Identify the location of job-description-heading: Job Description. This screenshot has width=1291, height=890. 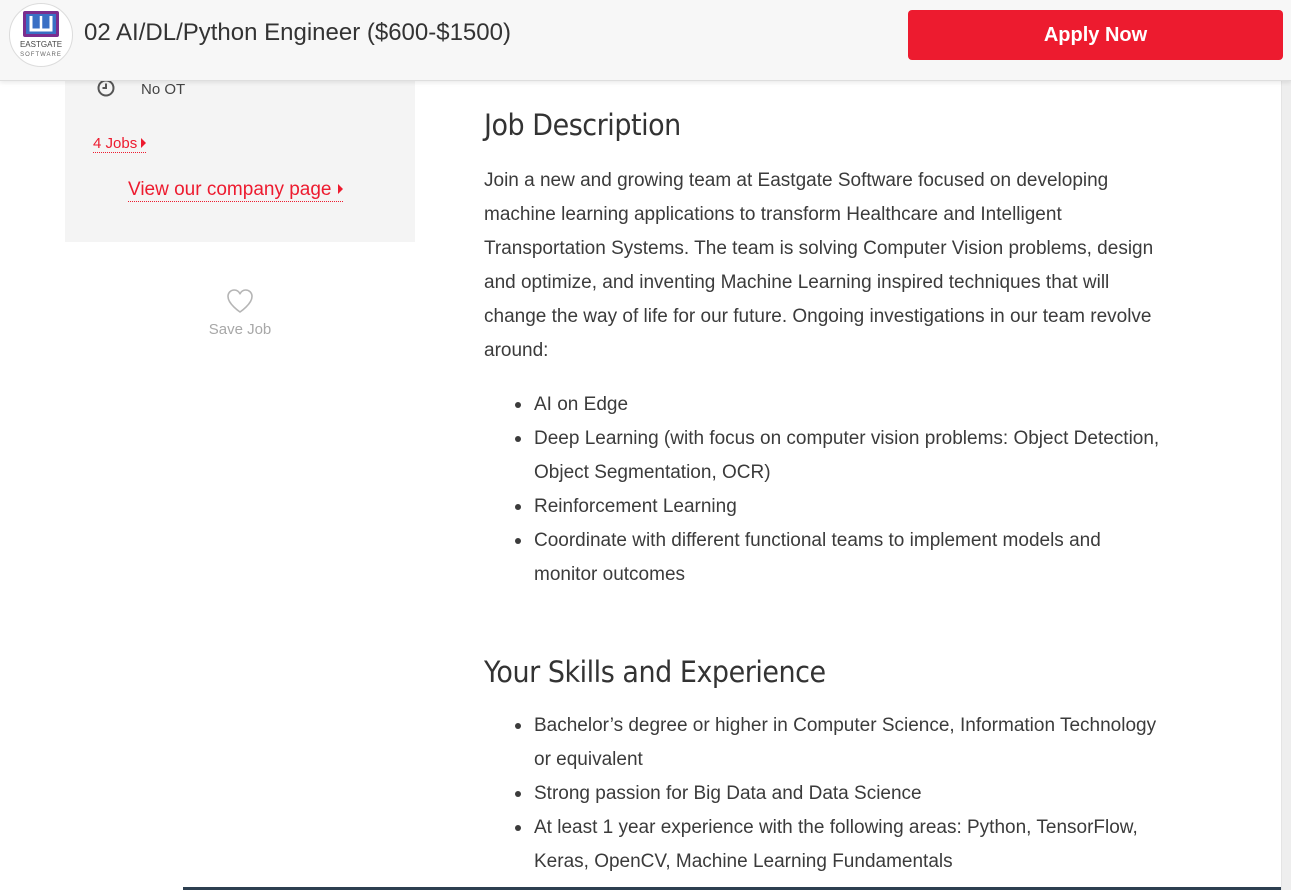
(582, 125).